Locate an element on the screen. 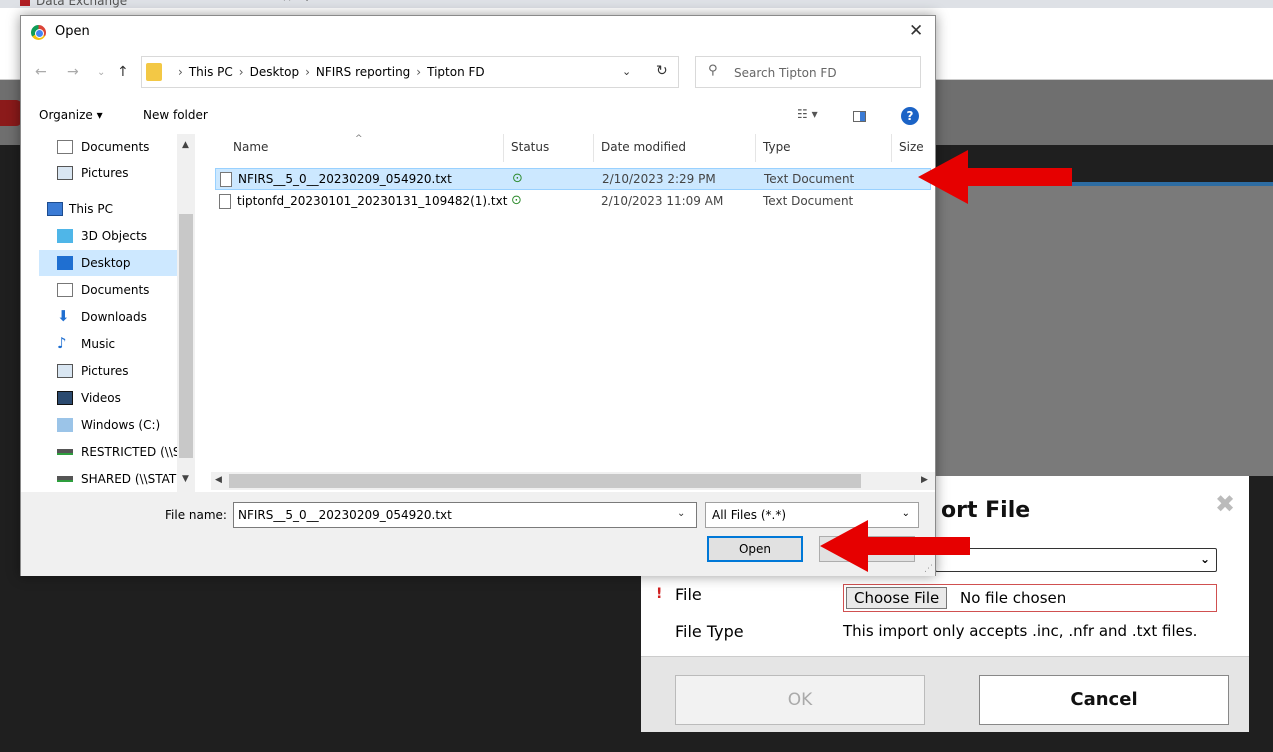 Image resolution: width=1273 pixels, height=752 pixels. nav-item-desktop: Desktop is located at coordinates (117, 263).